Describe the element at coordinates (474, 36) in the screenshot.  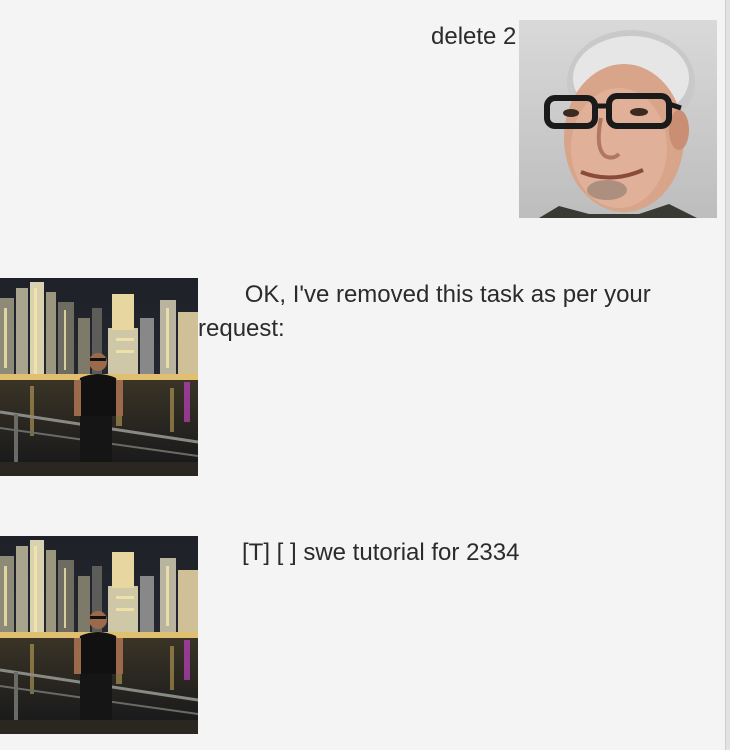
I see `user-message-text: delete 2` at that location.